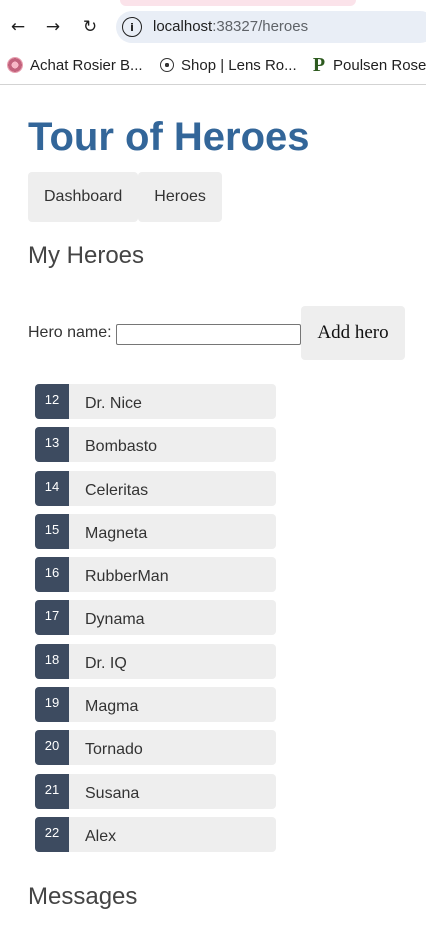 The image size is (426, 926). What do you see at coordinates (319, 64) in the screenshot?
I see `p-logo-icon: P` at bounding box center [319, 64].